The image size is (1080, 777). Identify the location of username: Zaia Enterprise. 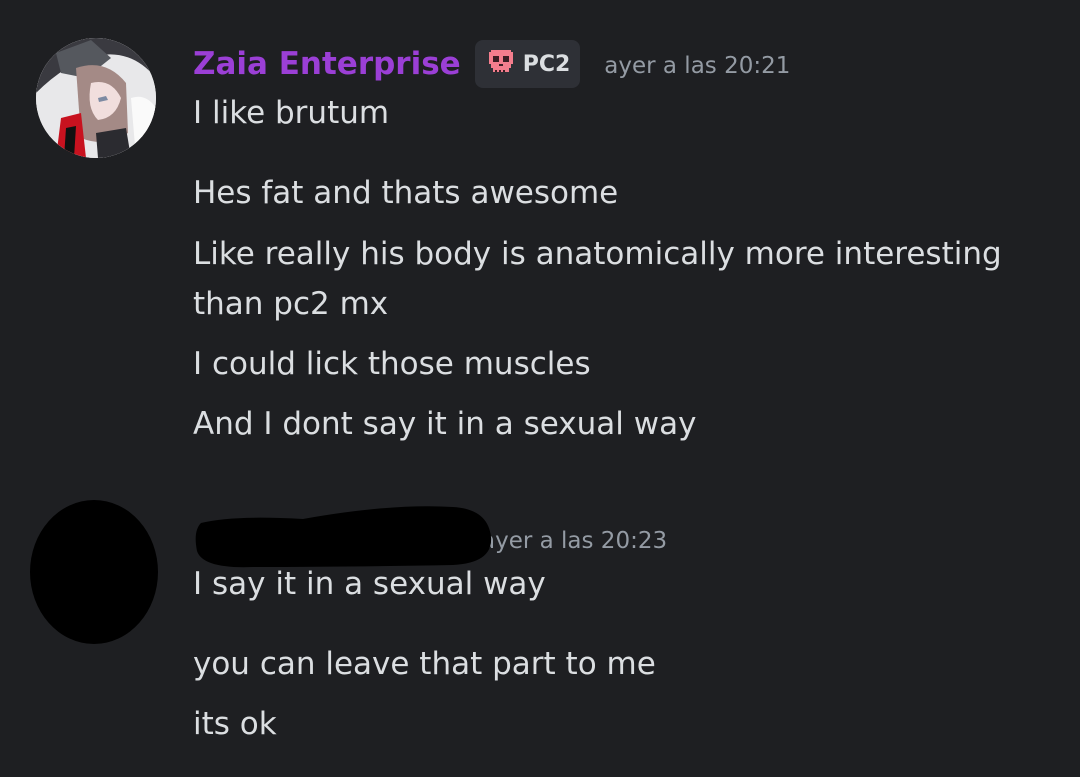
(327, 64).